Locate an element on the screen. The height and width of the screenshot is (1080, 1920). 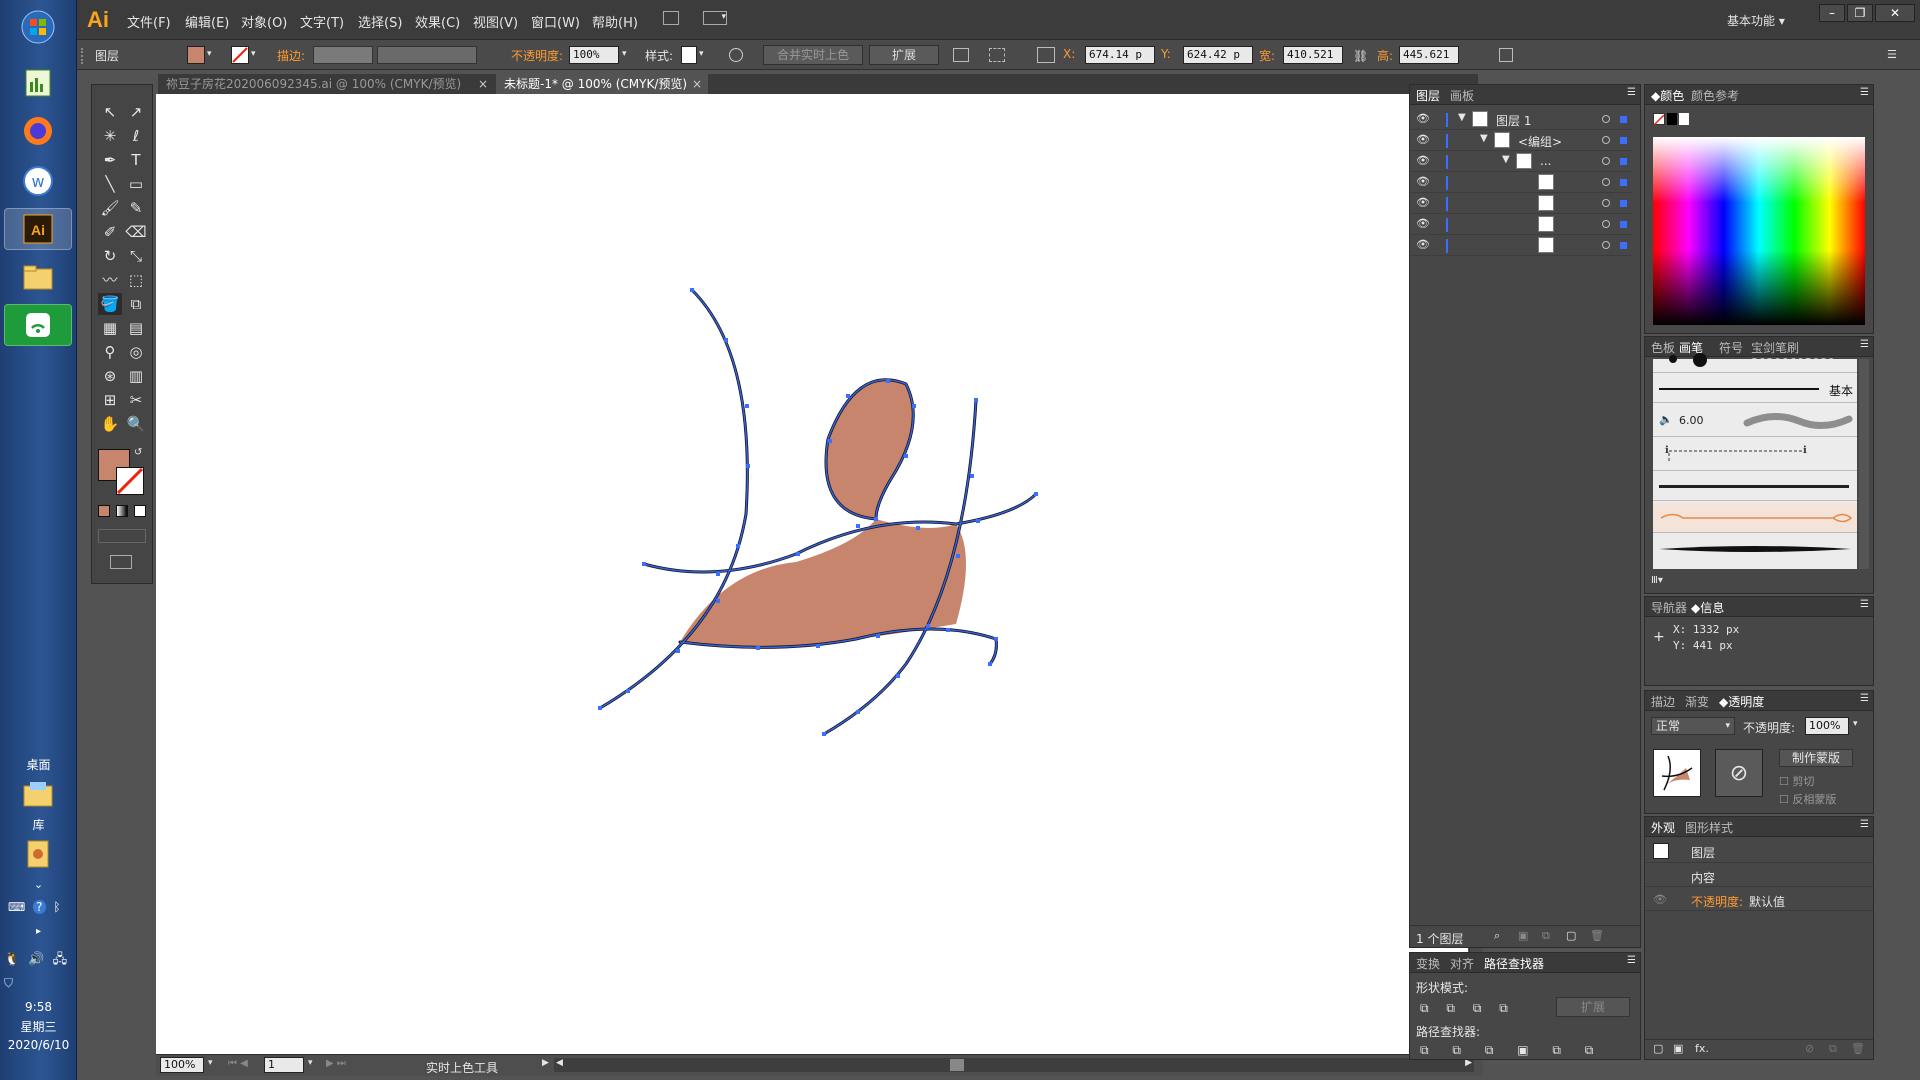
appearance-row-layer: 图层 is located at coordinates (1759, 851).